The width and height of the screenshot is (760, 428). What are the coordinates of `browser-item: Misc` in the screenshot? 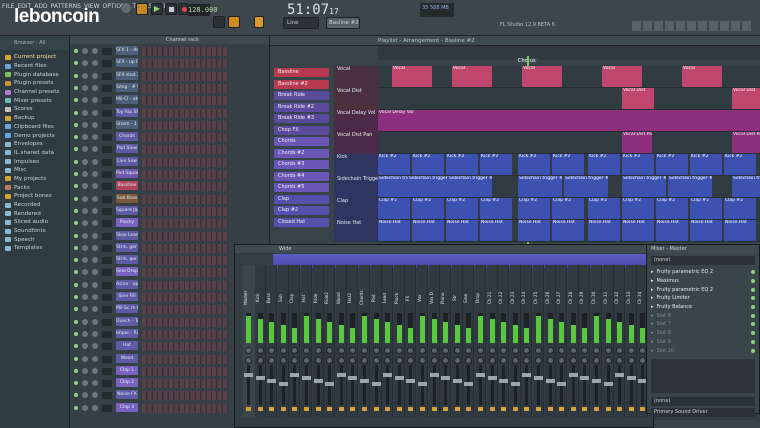 It's located at (34, 170).